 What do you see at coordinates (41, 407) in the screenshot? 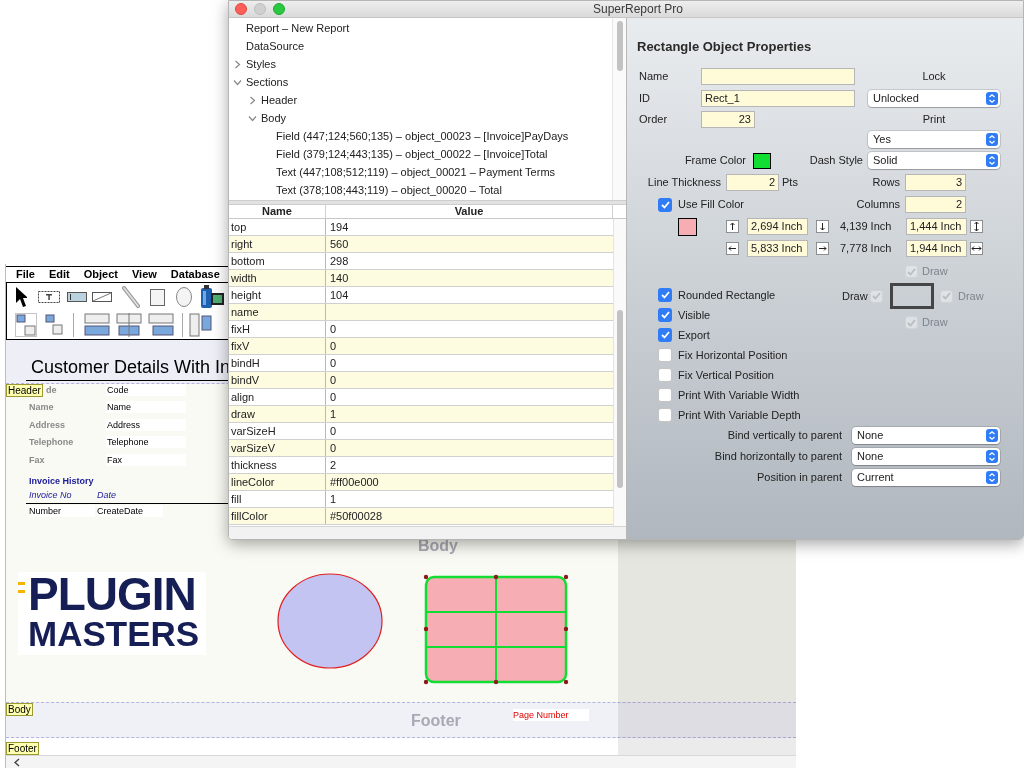
I see `field-label: Name` at bounding box center [41, 407].